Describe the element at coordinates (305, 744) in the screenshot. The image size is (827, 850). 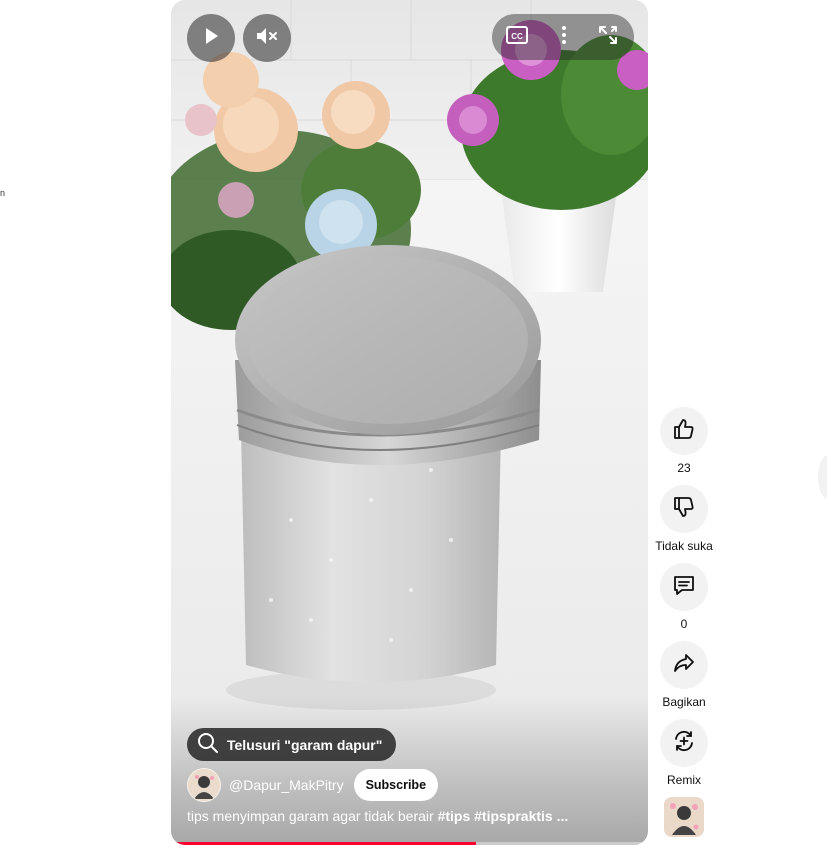
I see `search-chip-label: Telusuri "garam dapur"` at that location.